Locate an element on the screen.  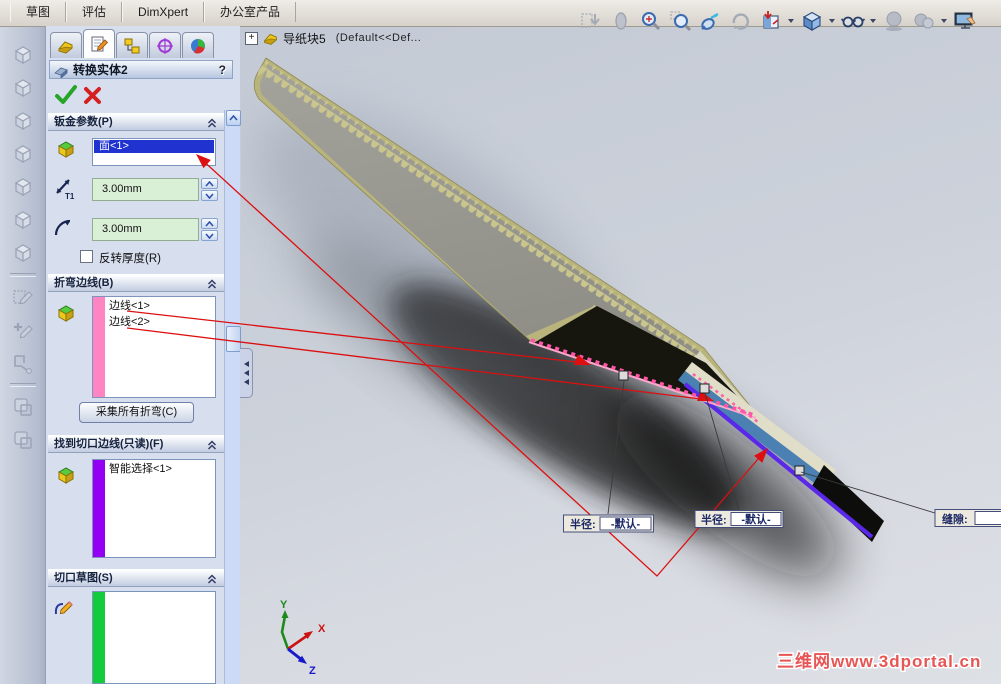
edit-sketch-icon is located at coordinates (23, 297).